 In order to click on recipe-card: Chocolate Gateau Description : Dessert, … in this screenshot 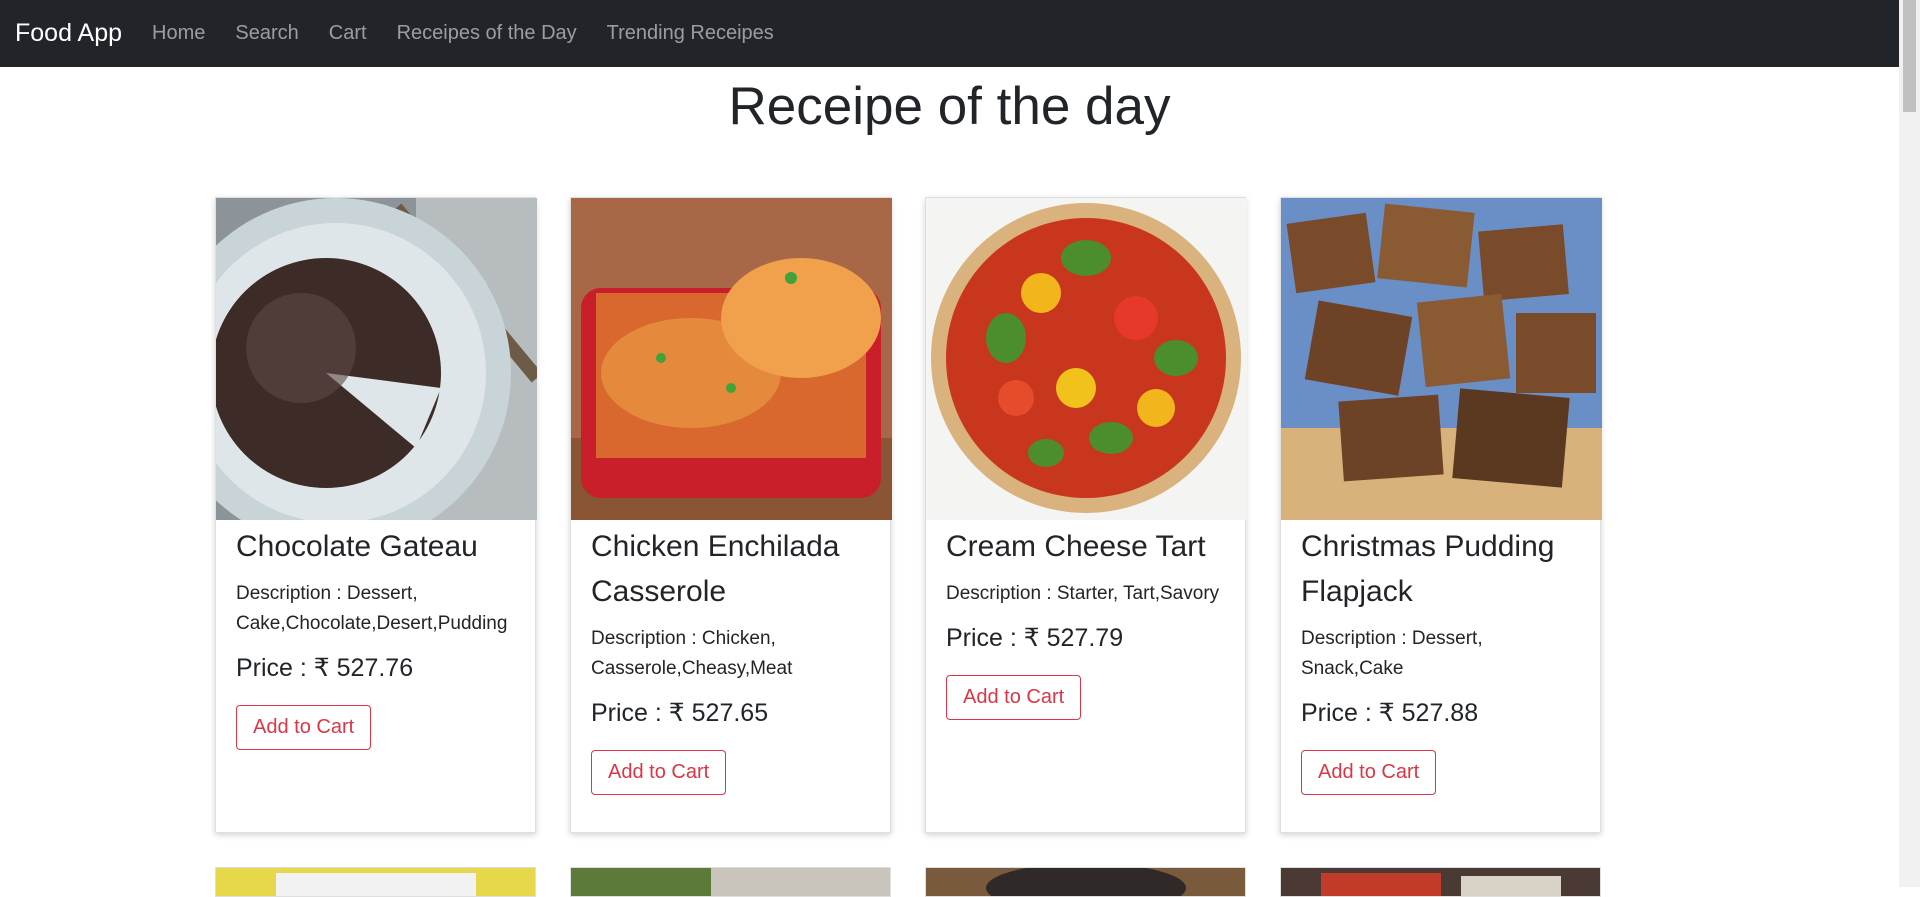, I will do `click(376, 515)`.